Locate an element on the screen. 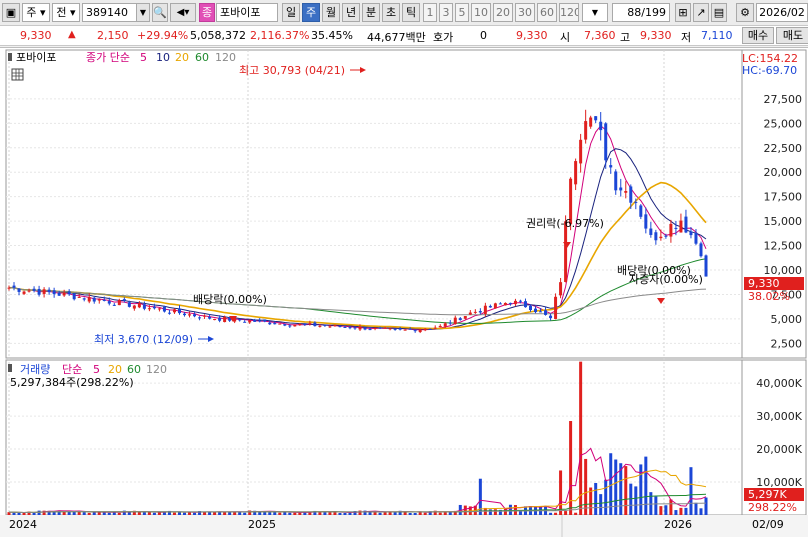  tab-minute: 분 is located at coordinates (371, 12).